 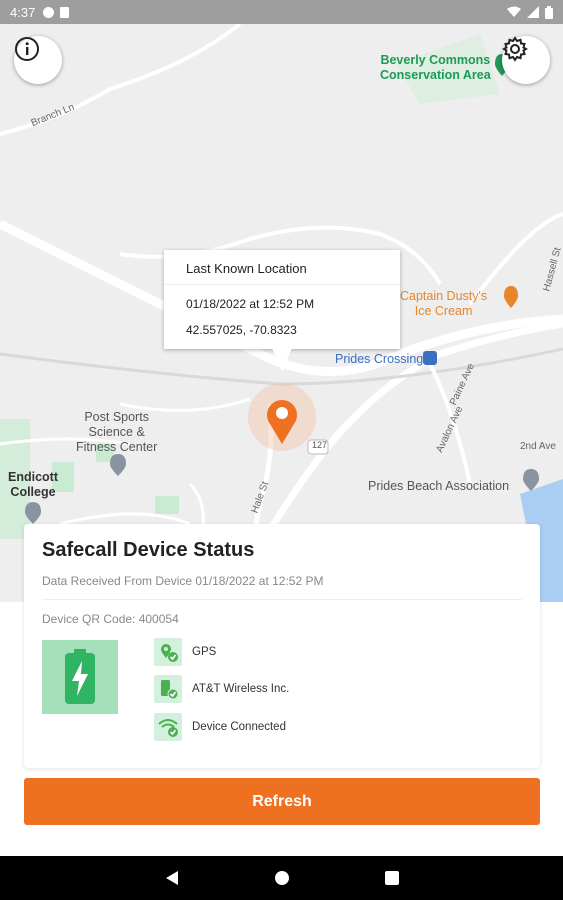 What do you see at coordinates (515, 49) in the screenshot?
I see `gear-icon` at bounding box center [515, 49].